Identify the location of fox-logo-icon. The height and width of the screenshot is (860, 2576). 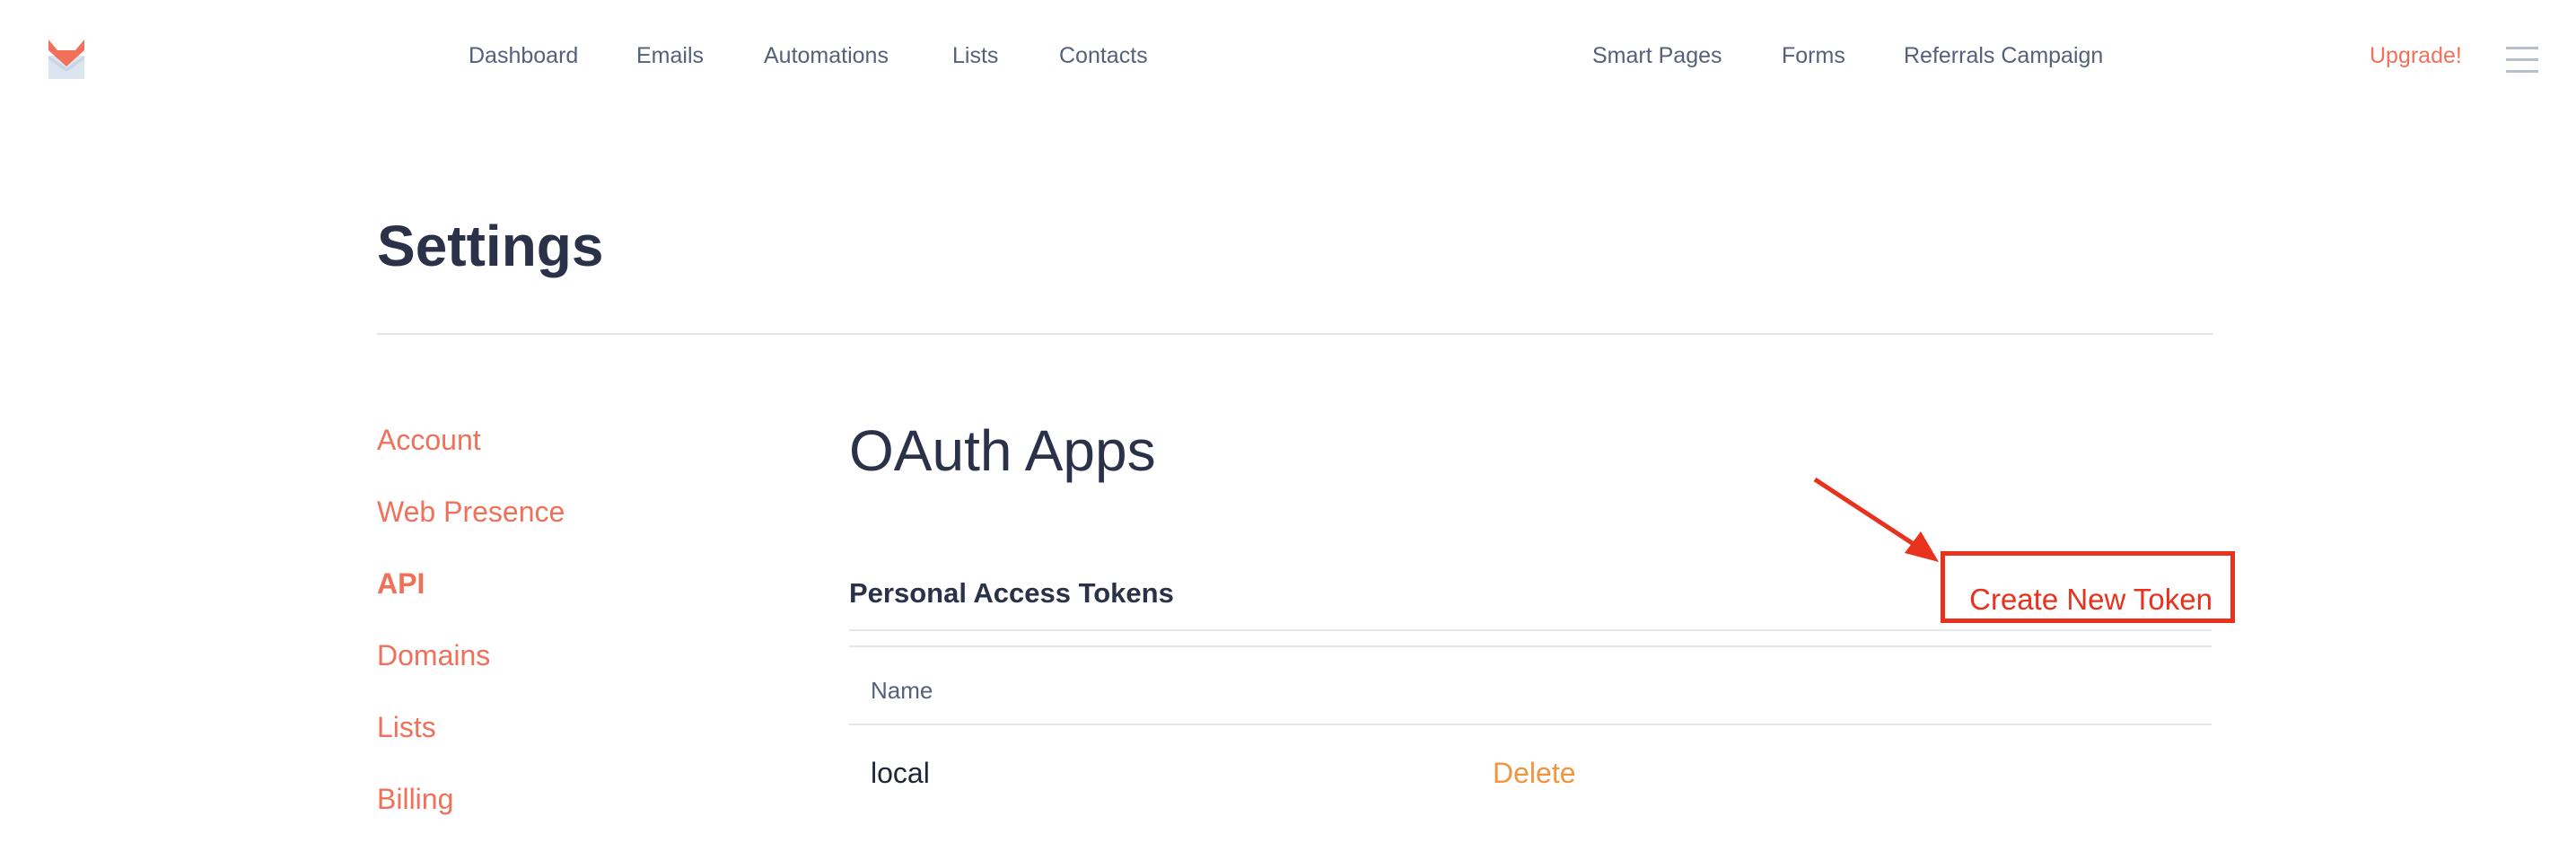
(66, 59).